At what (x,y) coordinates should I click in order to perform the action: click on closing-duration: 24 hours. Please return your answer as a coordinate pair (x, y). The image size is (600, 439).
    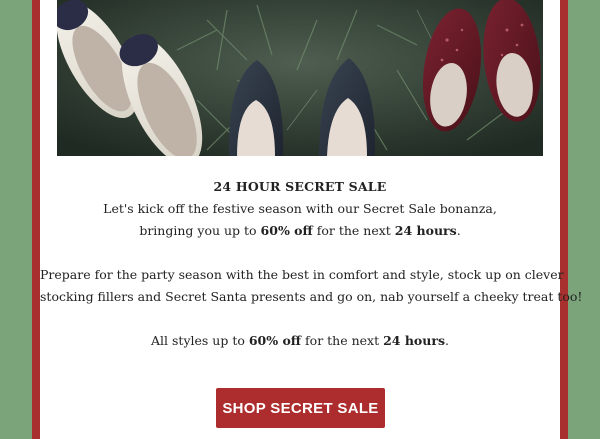
    Looking at the image, I should click on (414, 340).